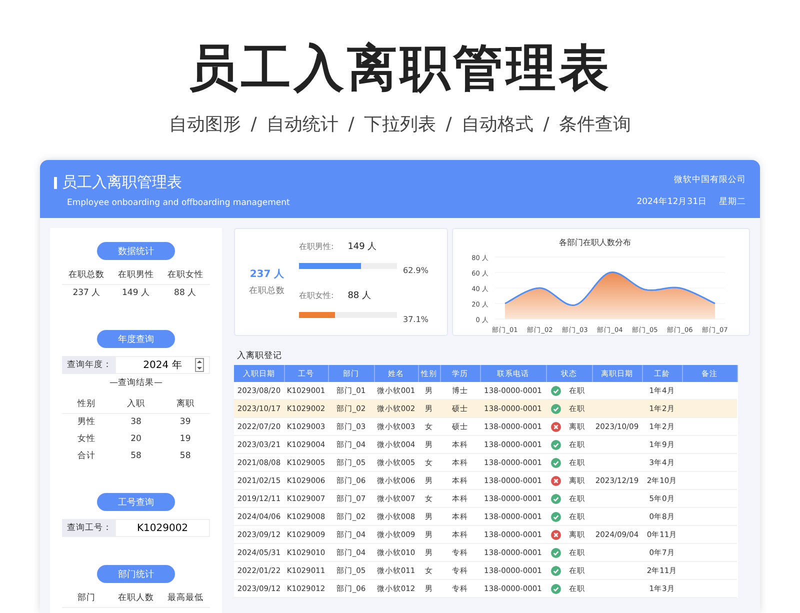 Image resolution: width=800 pixels, height=613 pixels. What do you see at coordinates (185, 275) in the screenshot?
I see `stat-label: 在职女性` at bounding box center [185, 275].